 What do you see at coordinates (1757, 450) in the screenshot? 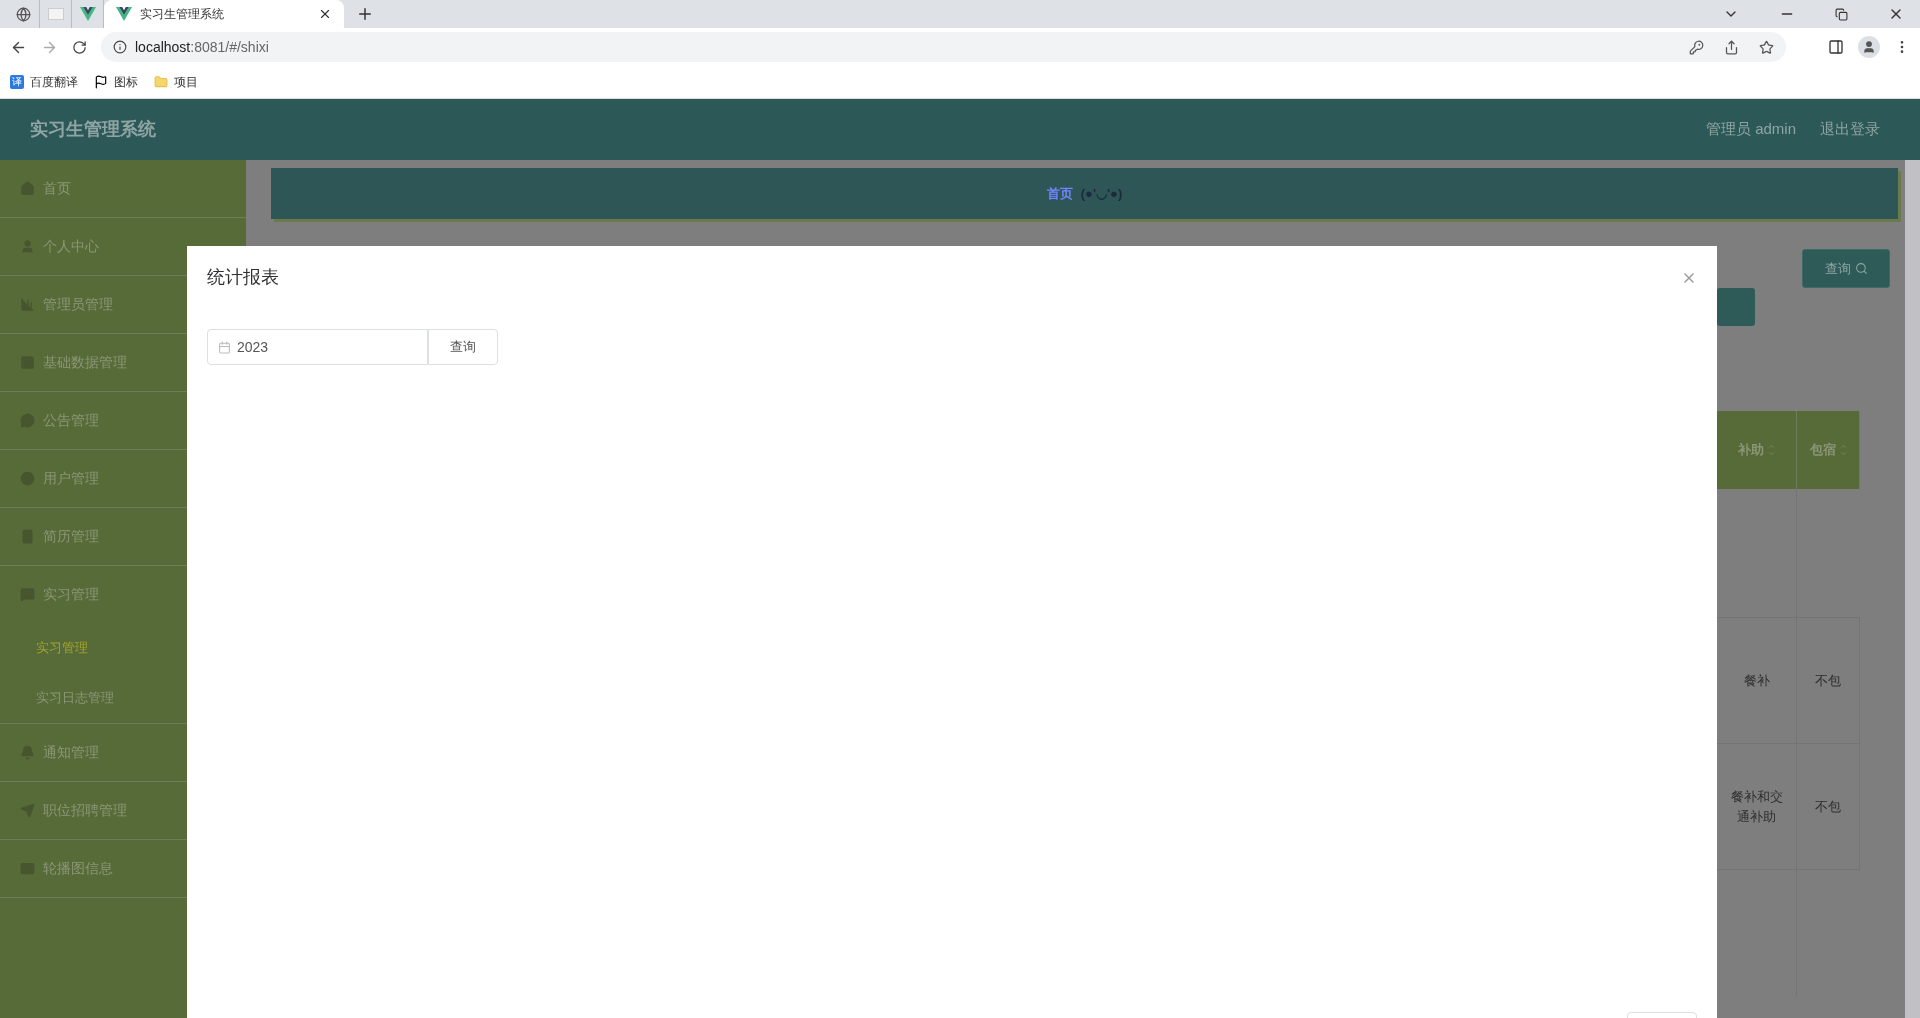
I see `column-header: 补助` at bounding box center [1757, 450].